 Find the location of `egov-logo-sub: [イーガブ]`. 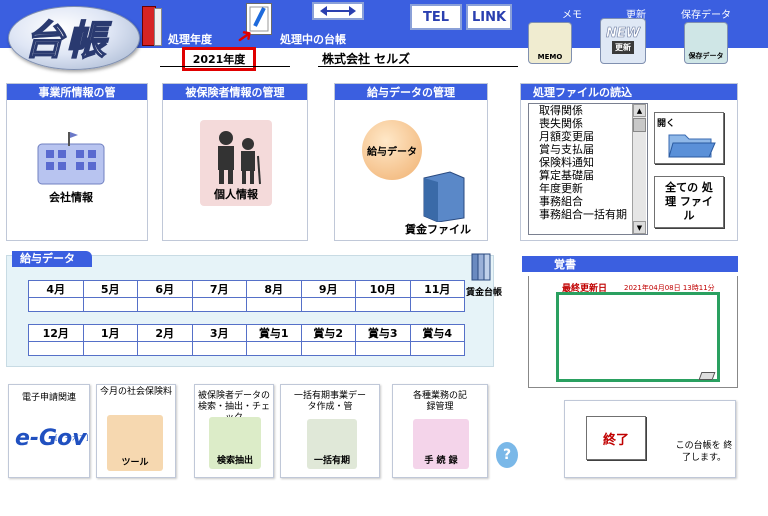

egov-logo-sub: [イーガブ] is located at coordinates (72, 438).